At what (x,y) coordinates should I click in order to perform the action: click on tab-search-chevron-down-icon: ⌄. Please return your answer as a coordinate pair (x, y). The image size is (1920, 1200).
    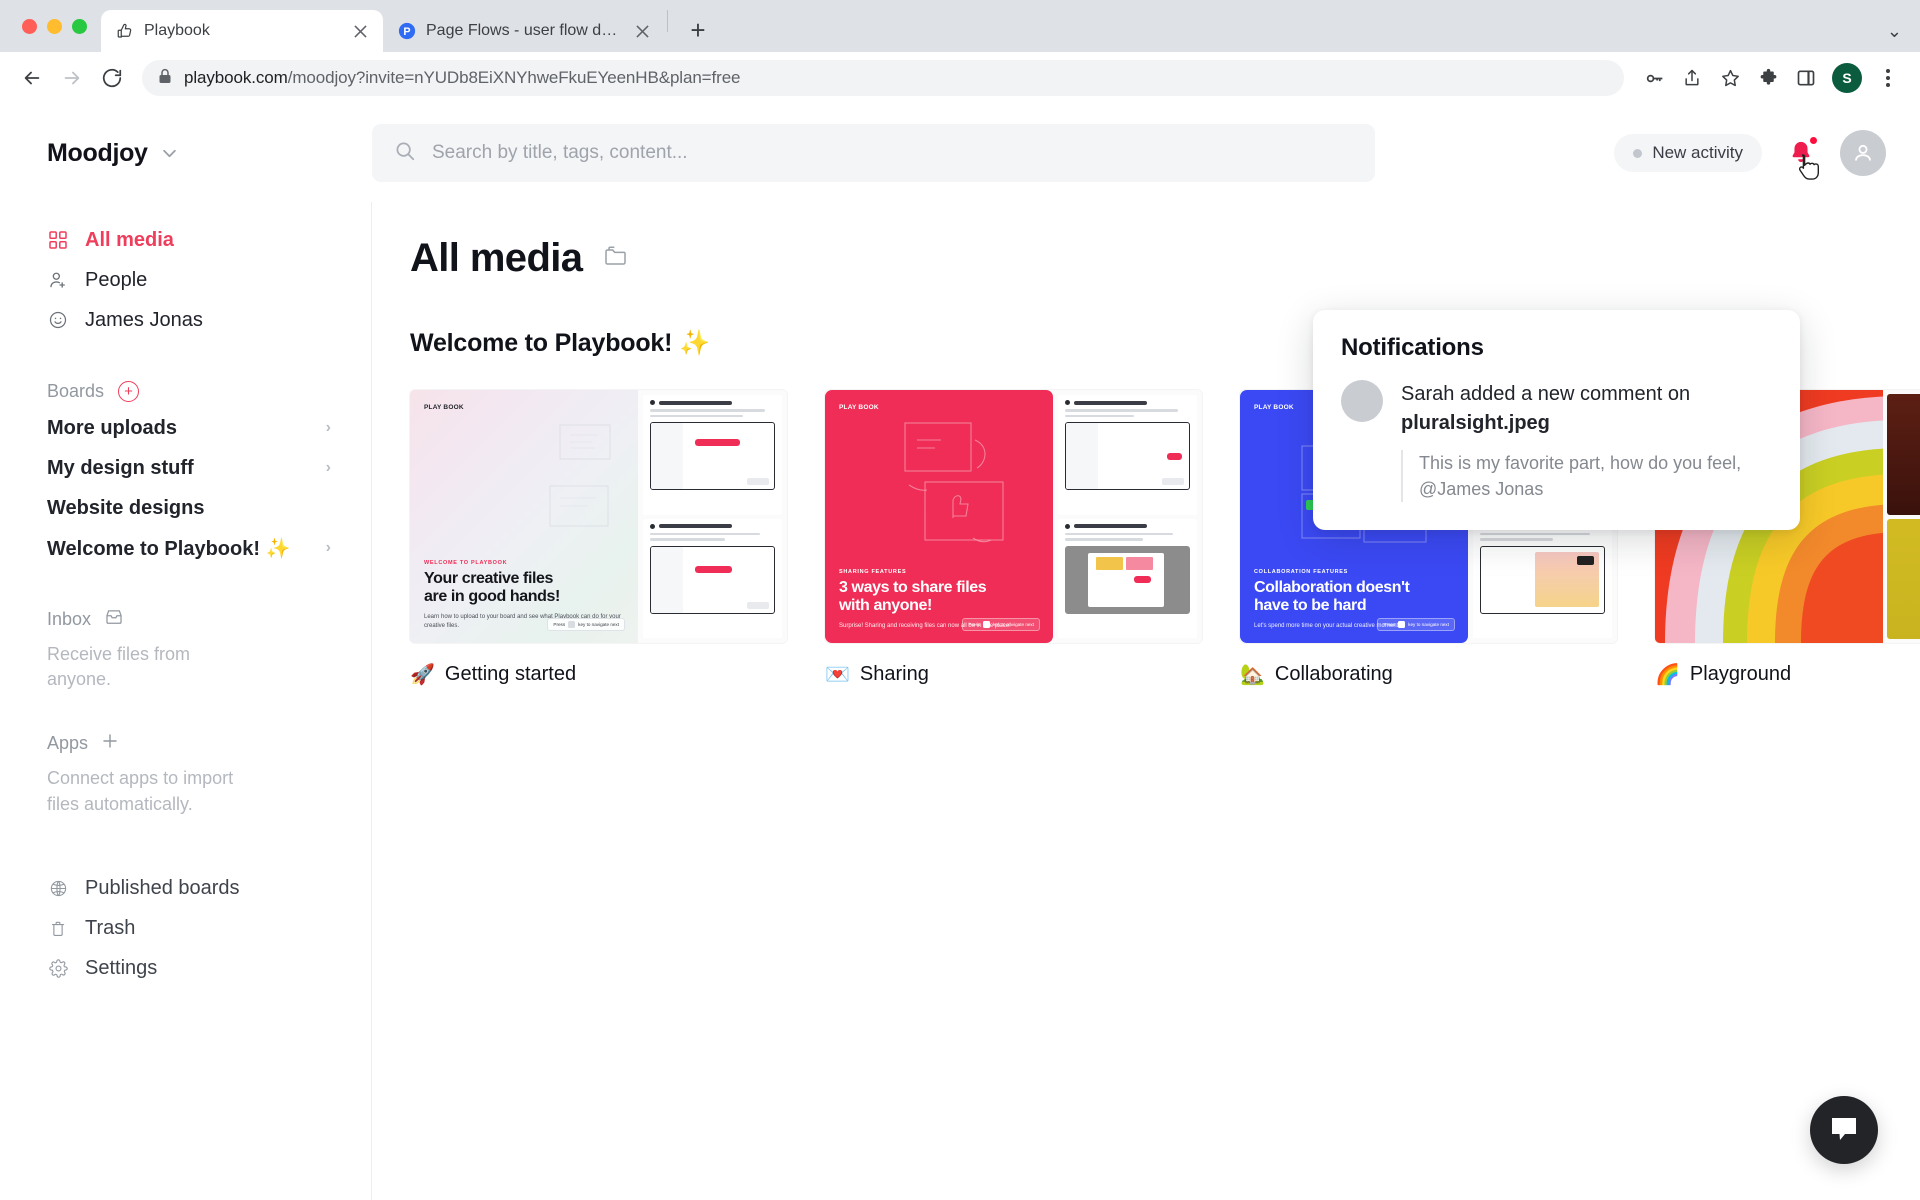
    Looking at the image, I should click on (1894, 31).